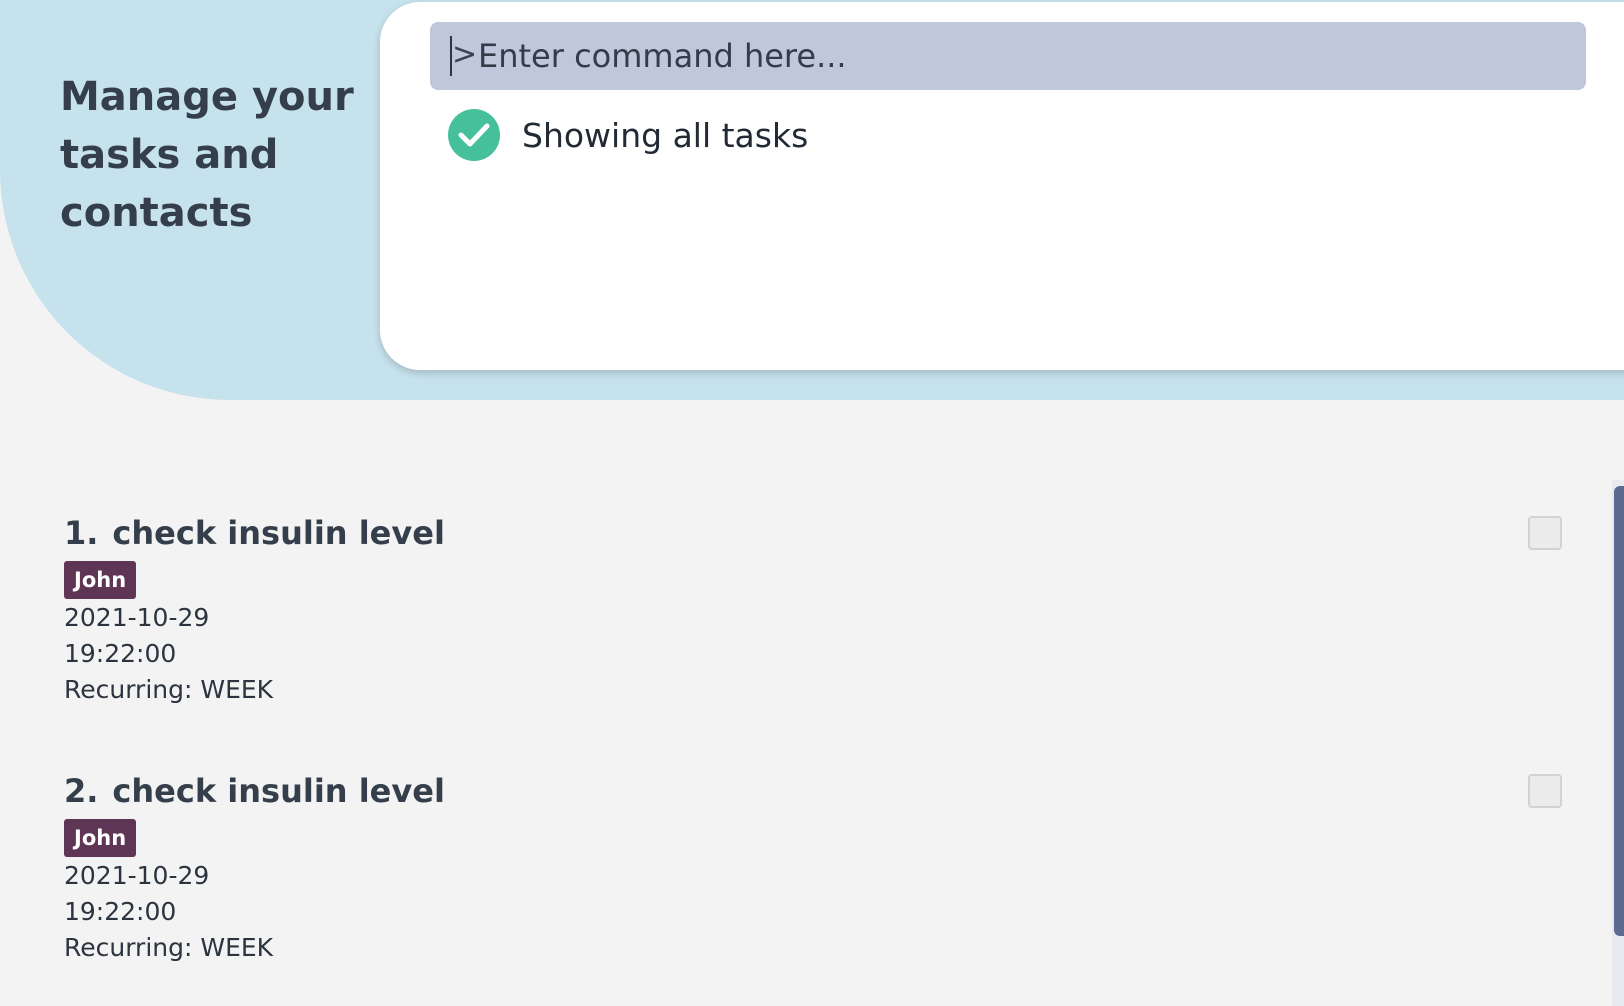 The width and height of the screenshot is (1624, 1006). I want to click on tagline-line: contacts, so click(156, 213).